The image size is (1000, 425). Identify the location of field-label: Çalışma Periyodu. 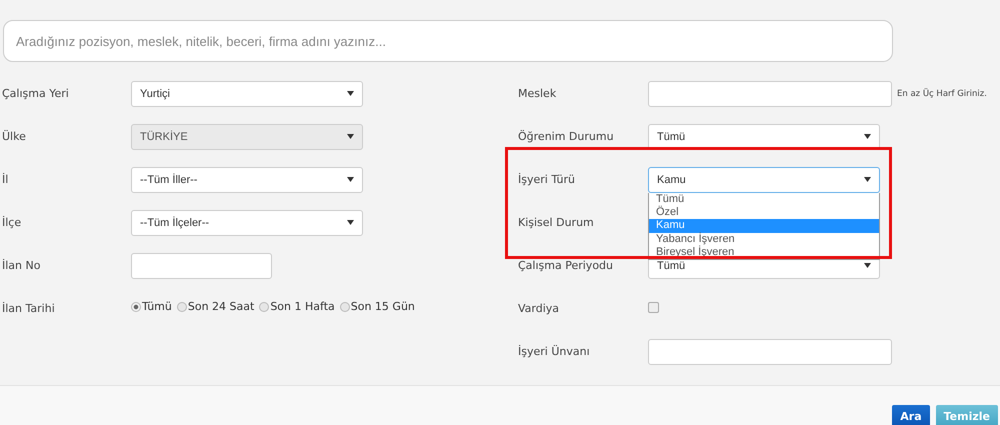
(566, 265).